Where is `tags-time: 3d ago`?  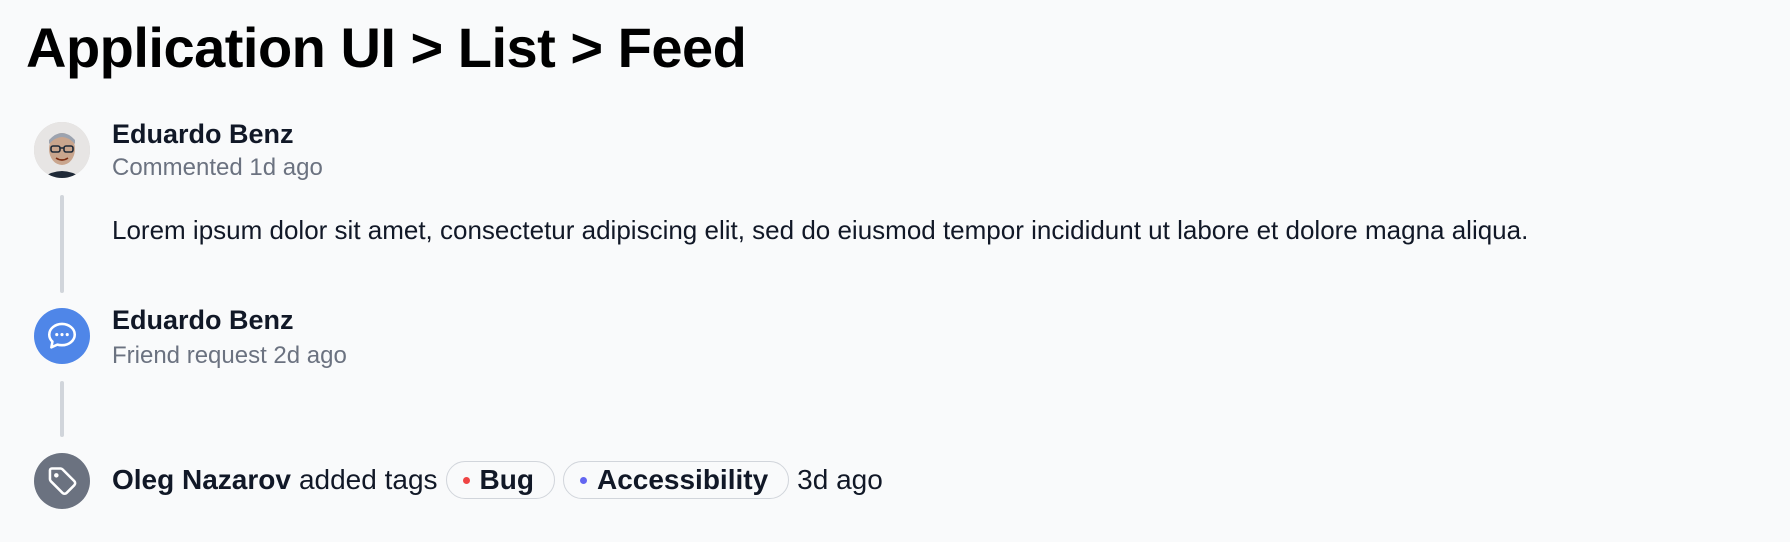
tags-time: 3d ago is located at coordinates (840, 479).